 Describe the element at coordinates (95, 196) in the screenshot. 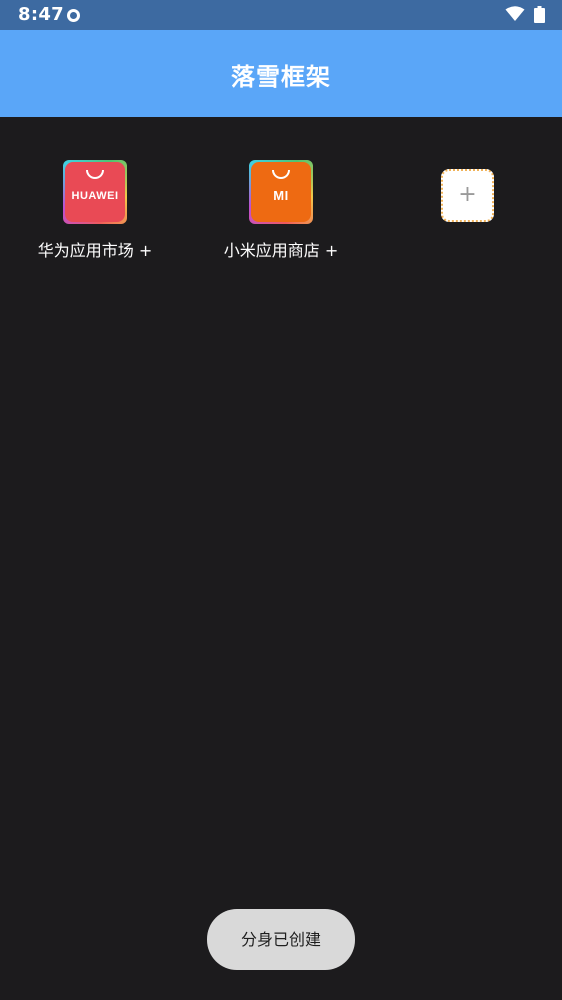

I see `huawei-brand-text: HUAWEI` at that location.